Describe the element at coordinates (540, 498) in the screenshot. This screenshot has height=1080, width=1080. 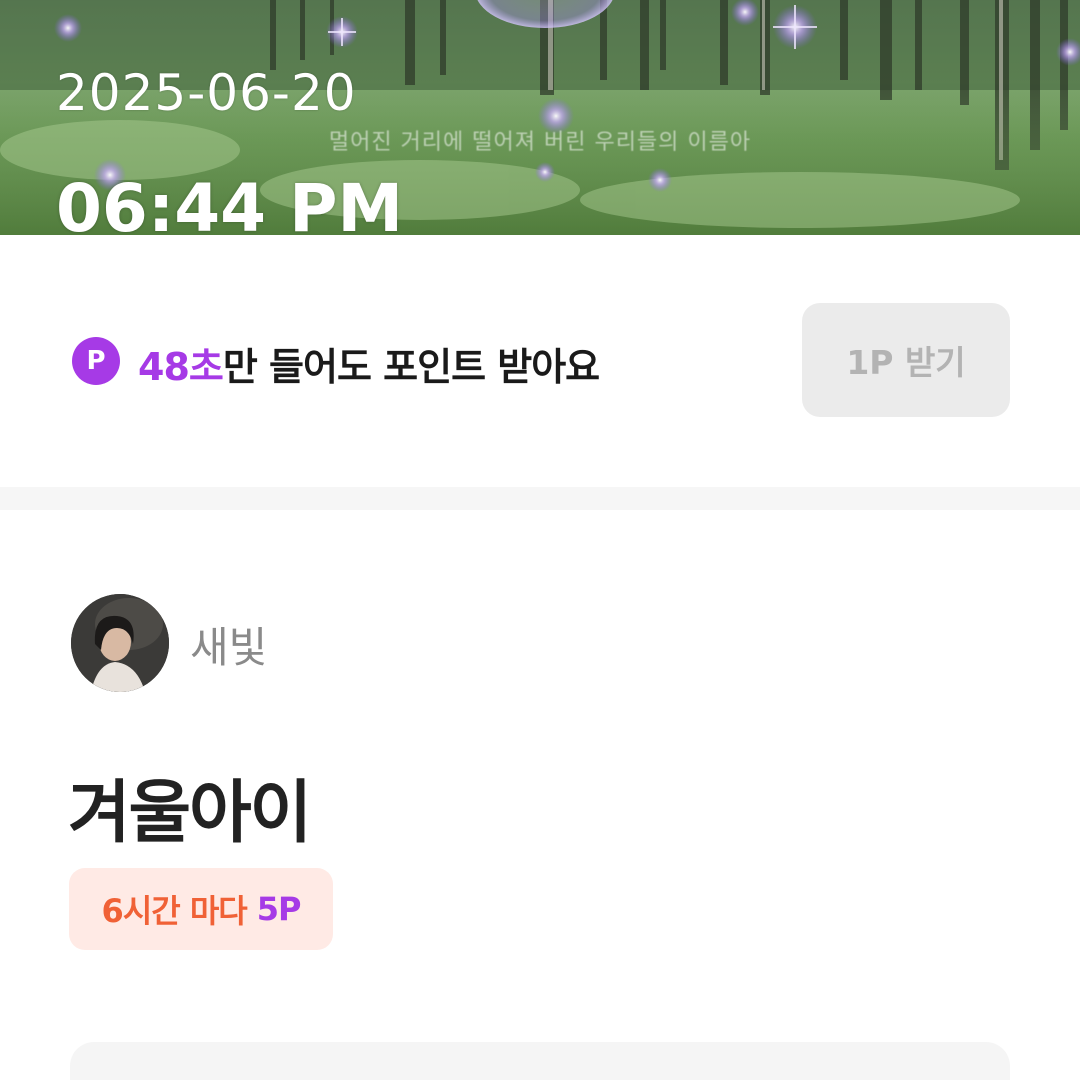
I see `section-divider` at that location.